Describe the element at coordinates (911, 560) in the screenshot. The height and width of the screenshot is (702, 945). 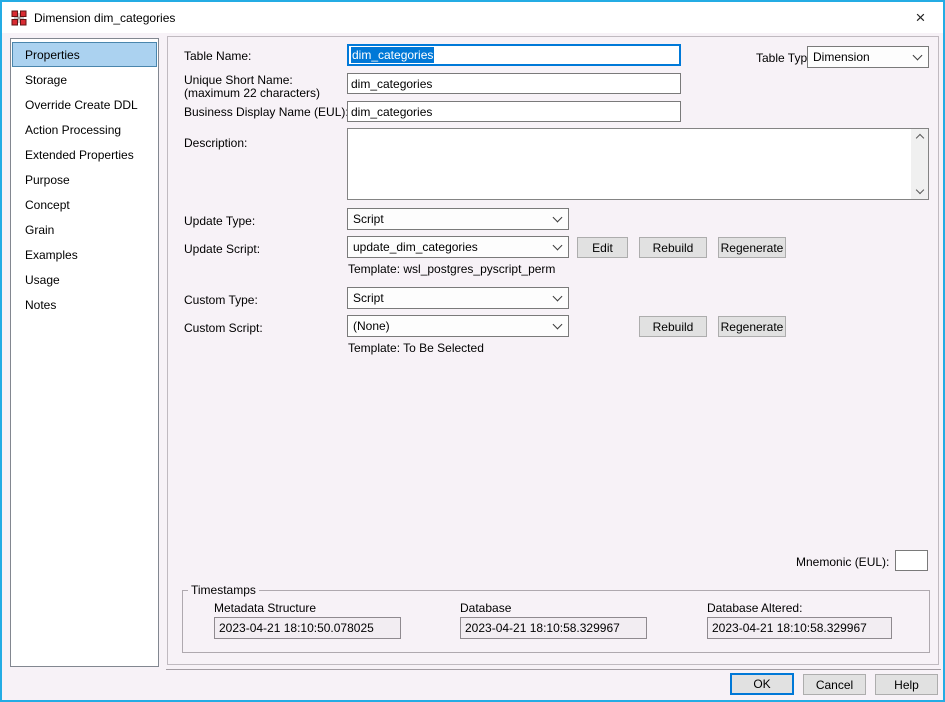
I see `mnemonic-input` at that location.